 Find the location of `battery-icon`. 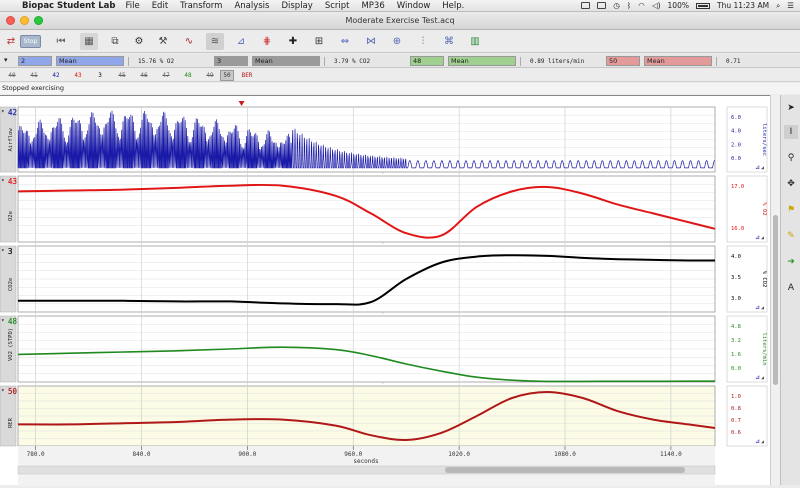

battery-icon is located at coordinates (702, 5).